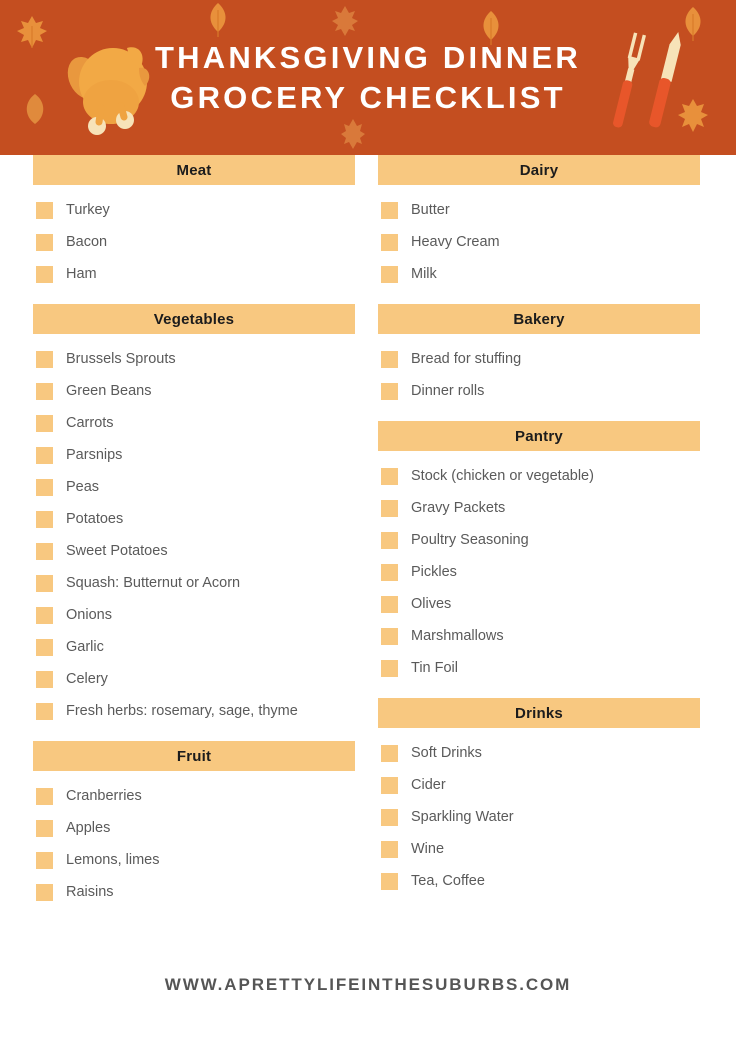 The image size is (736, 1040). Describe the element at coordinates (194, 359) in the screenshot. I see `checklist-item: Brussels Sprouts` at that location.